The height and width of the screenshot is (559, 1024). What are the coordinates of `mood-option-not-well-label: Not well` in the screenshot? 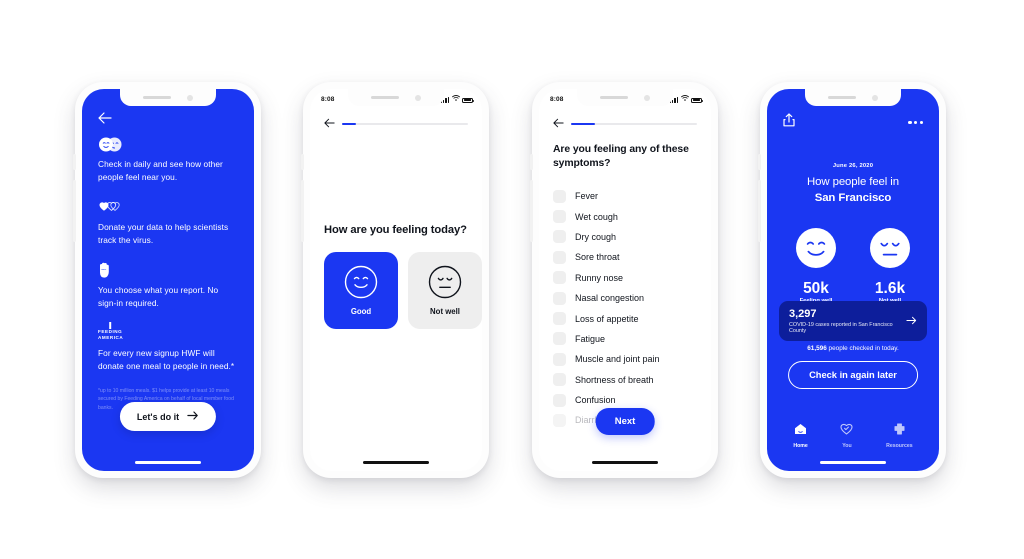 It's located at (445, 311).